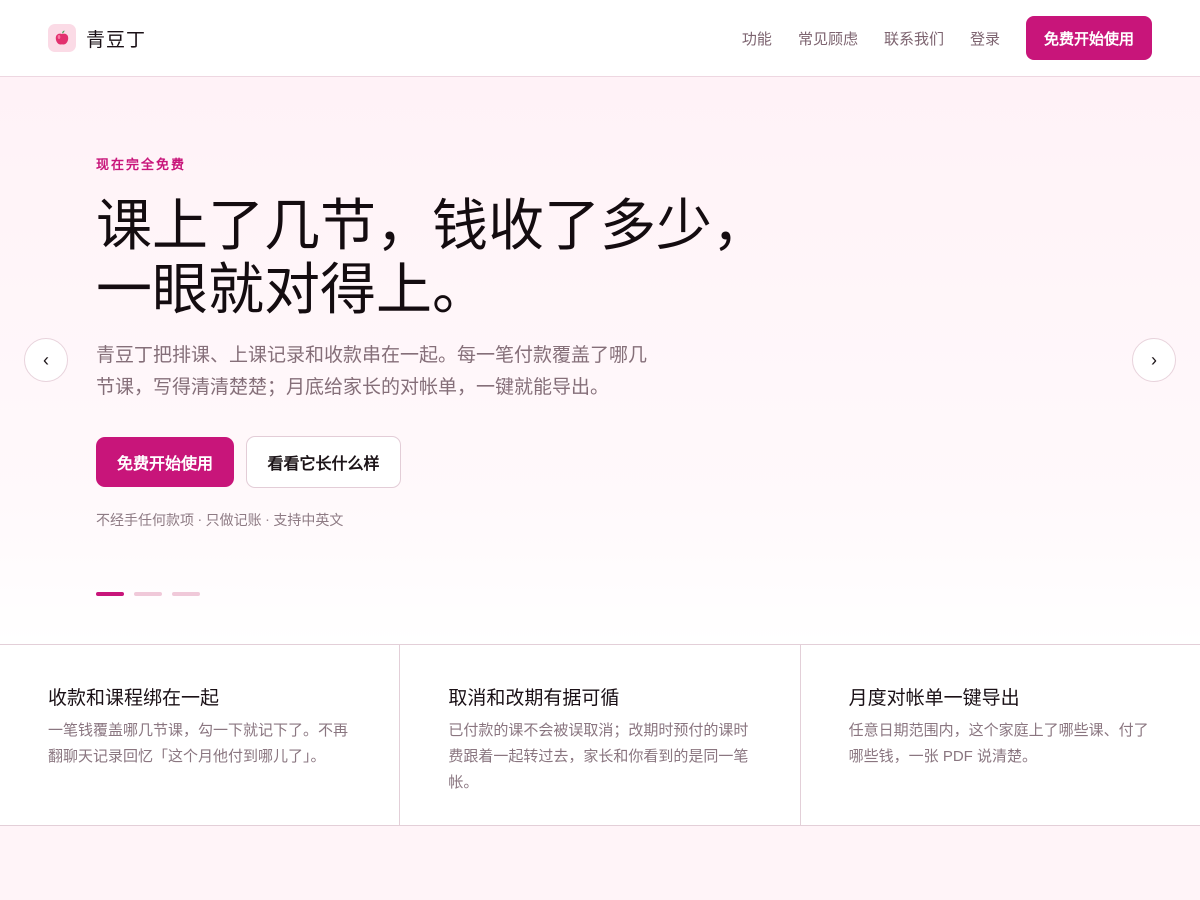 The width and height of the screenshot is (1200, 900). Describe the element at coordinates (220, 521) in the screenshot. I see `hero-footnote: 不经手任何款项 · 只做记账 · 支持中英文` at that location.